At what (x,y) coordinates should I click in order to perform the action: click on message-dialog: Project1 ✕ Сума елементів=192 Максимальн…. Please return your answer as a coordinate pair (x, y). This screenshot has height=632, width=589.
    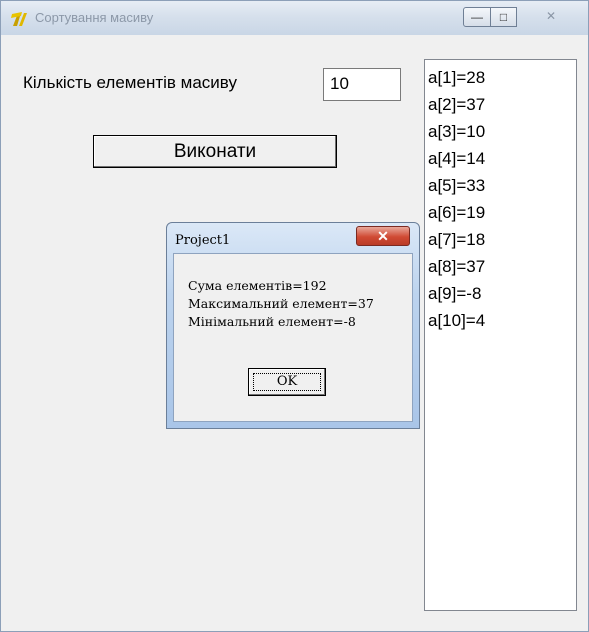
    Looking at the image, I should click on (293, 325).